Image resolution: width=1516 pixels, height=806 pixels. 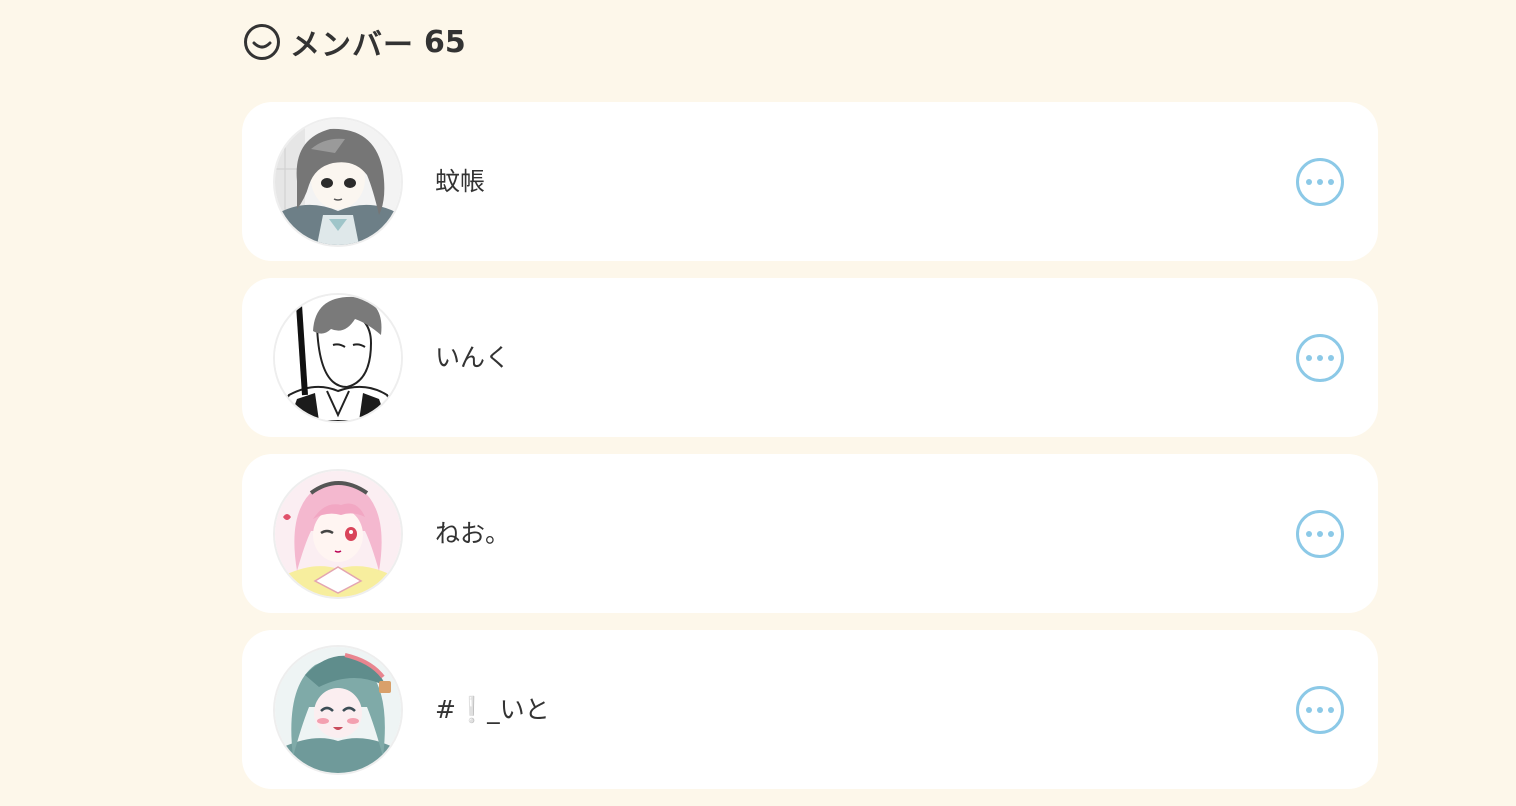 I want to click on member-card: ねお。, so click(x=810, y=533).